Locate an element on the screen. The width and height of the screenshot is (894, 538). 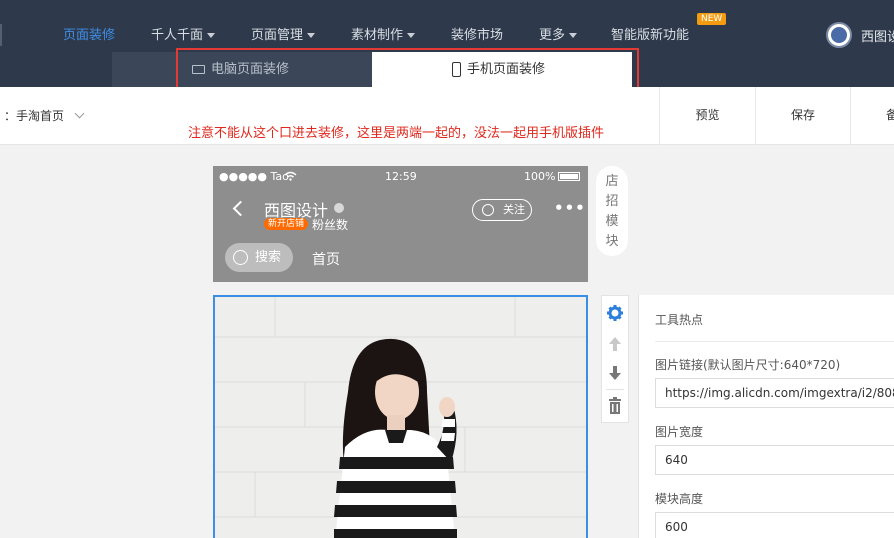
shop-search-button: 搜索 is located at coordinates (259, 257).